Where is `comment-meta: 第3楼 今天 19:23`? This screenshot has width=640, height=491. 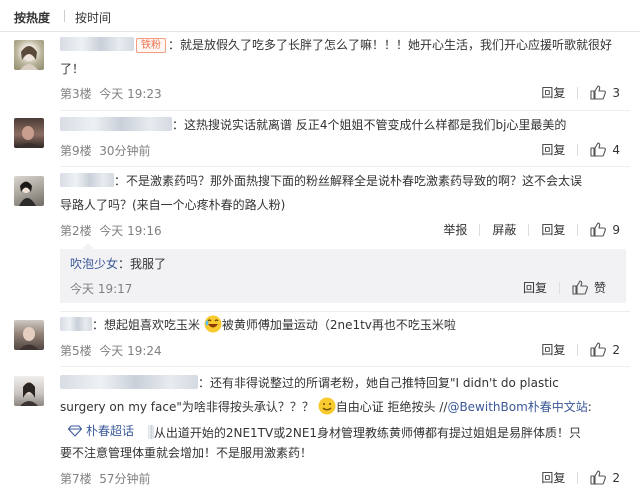 comment-meta: 第3楼 今天 19:23 is located at coordinates (111, 93).